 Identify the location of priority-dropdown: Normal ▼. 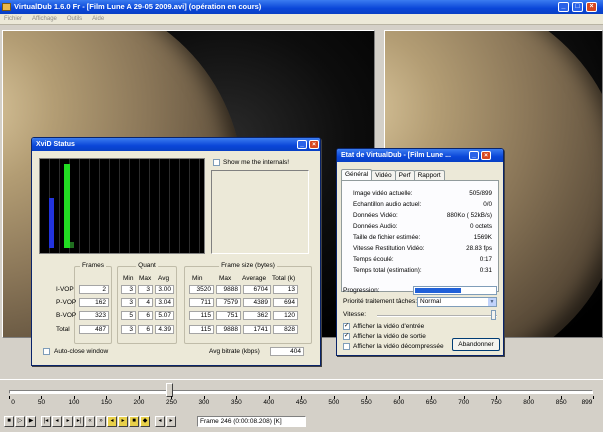
(457, 302).